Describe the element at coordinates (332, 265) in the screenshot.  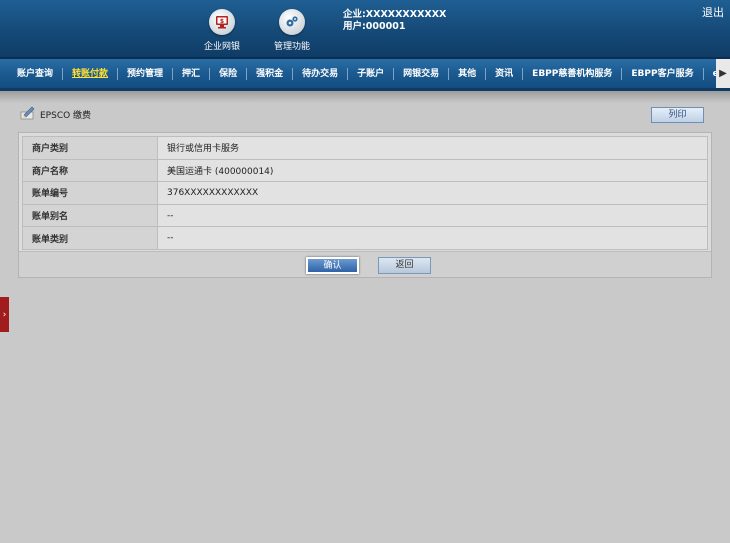
I see `confirm-button: 确认` at that location.